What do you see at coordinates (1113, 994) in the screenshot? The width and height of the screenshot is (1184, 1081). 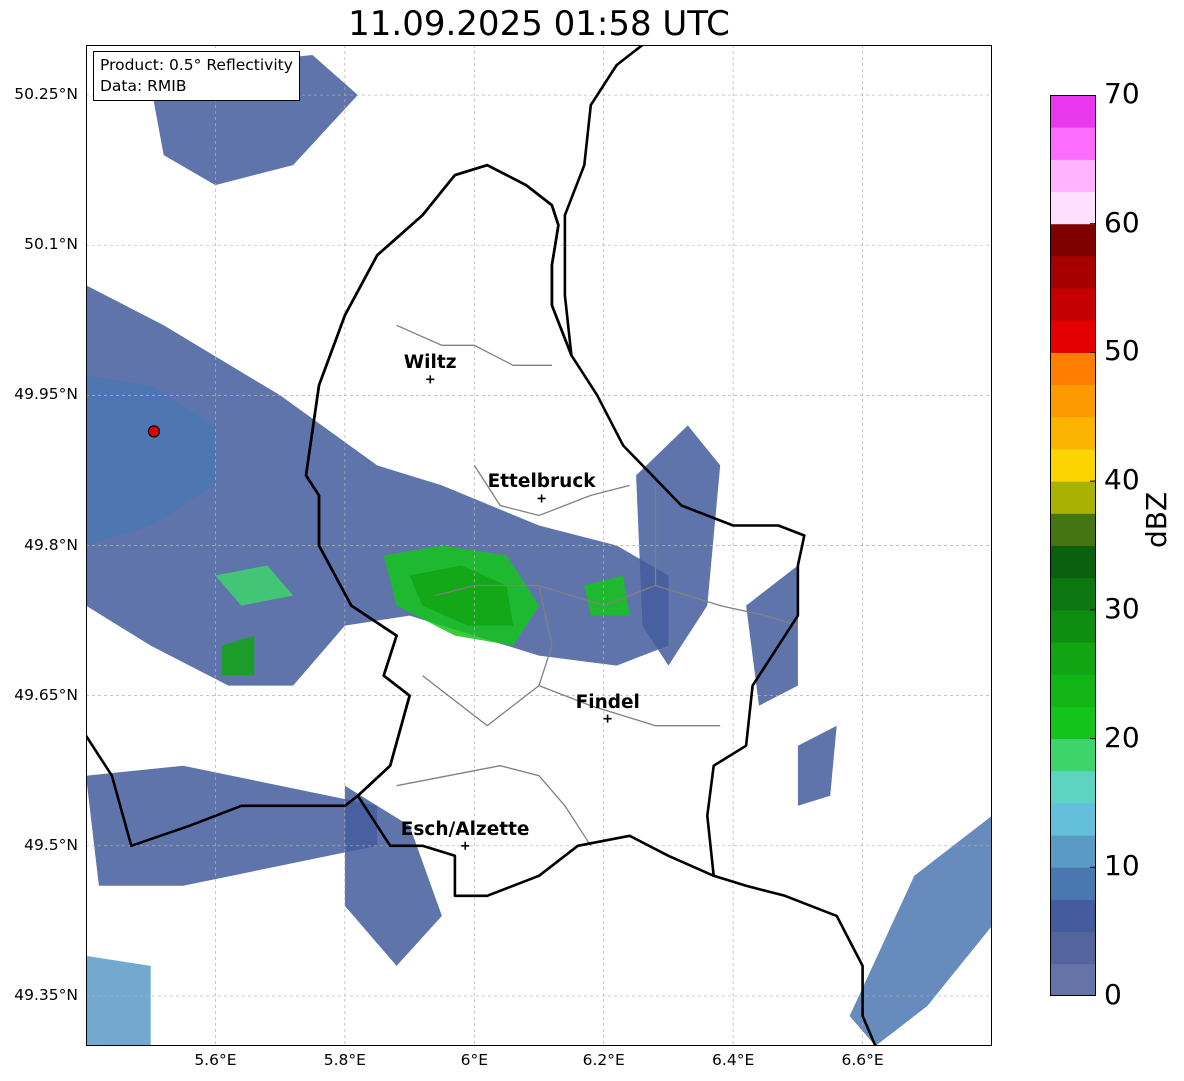 I see `colorbar-tick-label: 0` at bounding box center [1113, 994].